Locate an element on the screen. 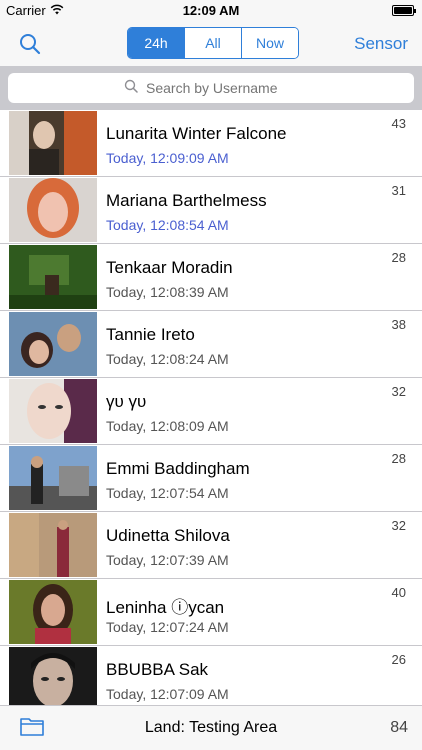  list-item: Tannie Ireto Today, 12:08:24 AM 38 is located at coordinates (211, 344).